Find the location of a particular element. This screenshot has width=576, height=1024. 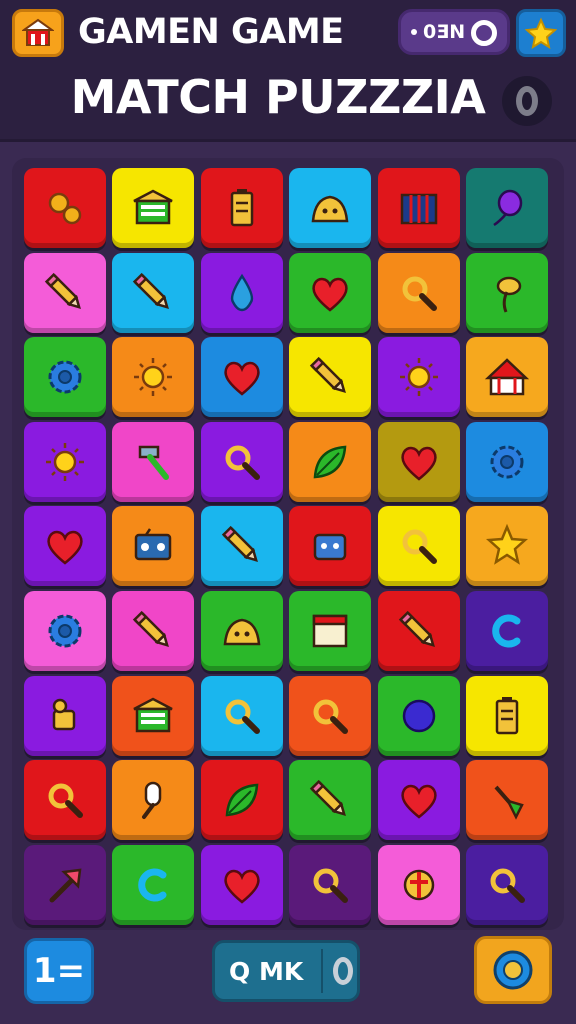

tile-drop is located at coordinates (241, 292).